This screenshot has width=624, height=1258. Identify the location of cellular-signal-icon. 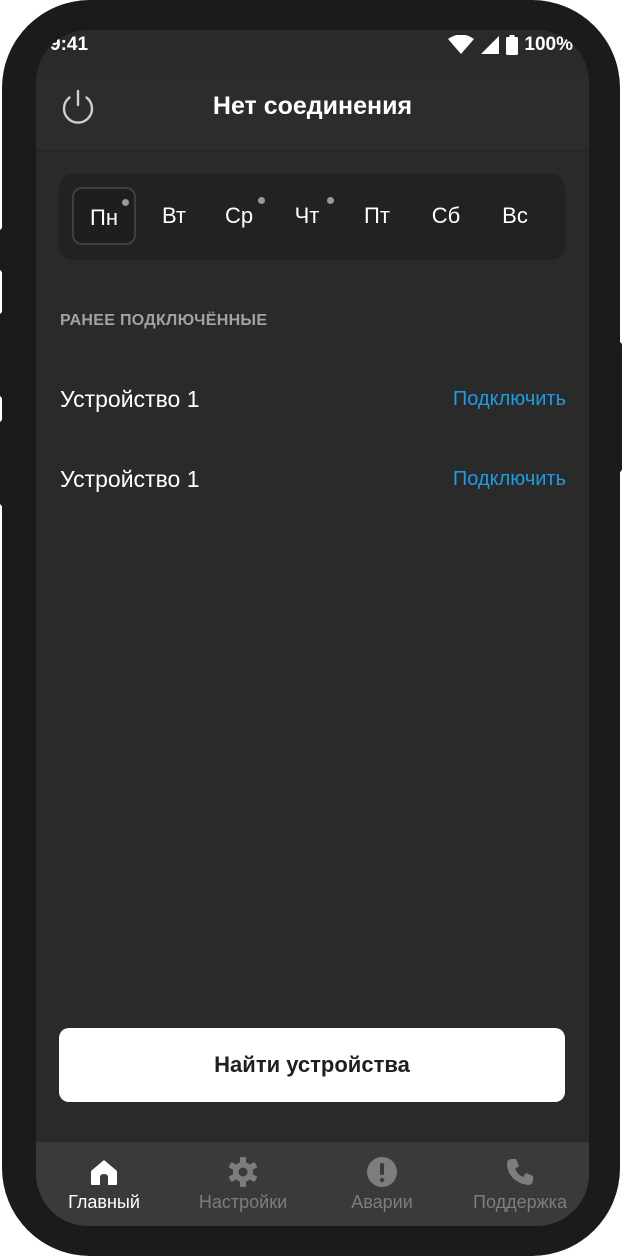
(490, 45).